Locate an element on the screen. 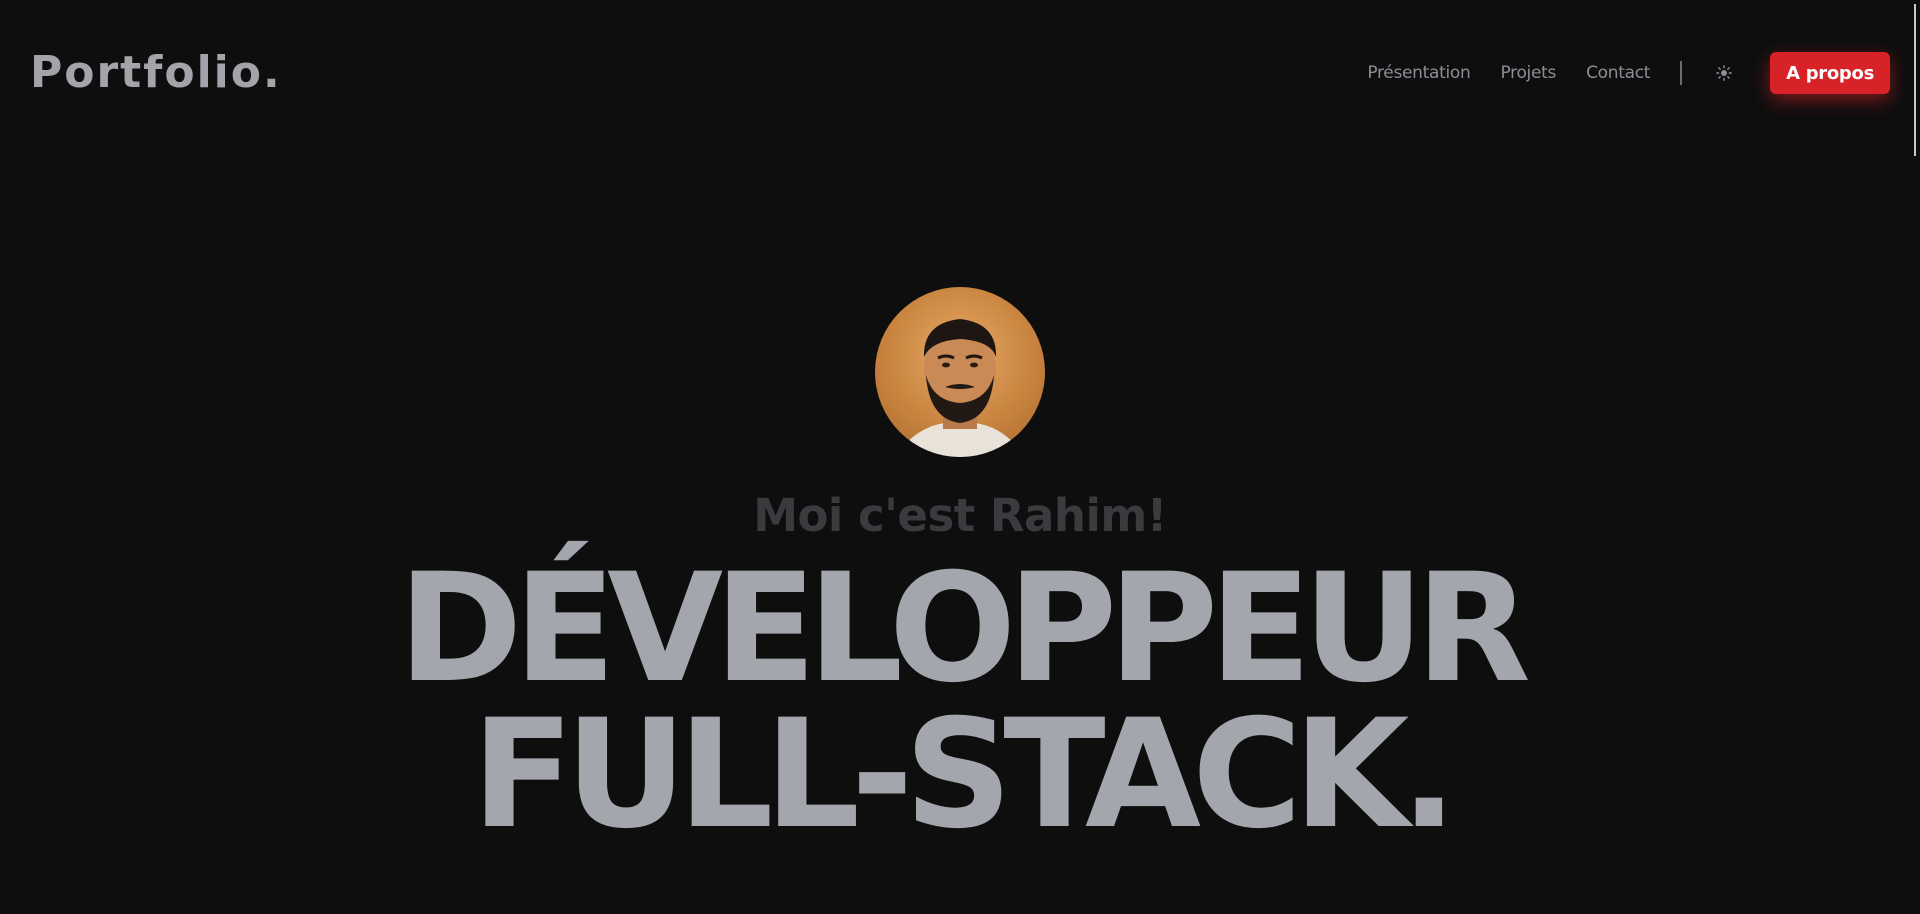  avatar is located at coordinates (960, 372).